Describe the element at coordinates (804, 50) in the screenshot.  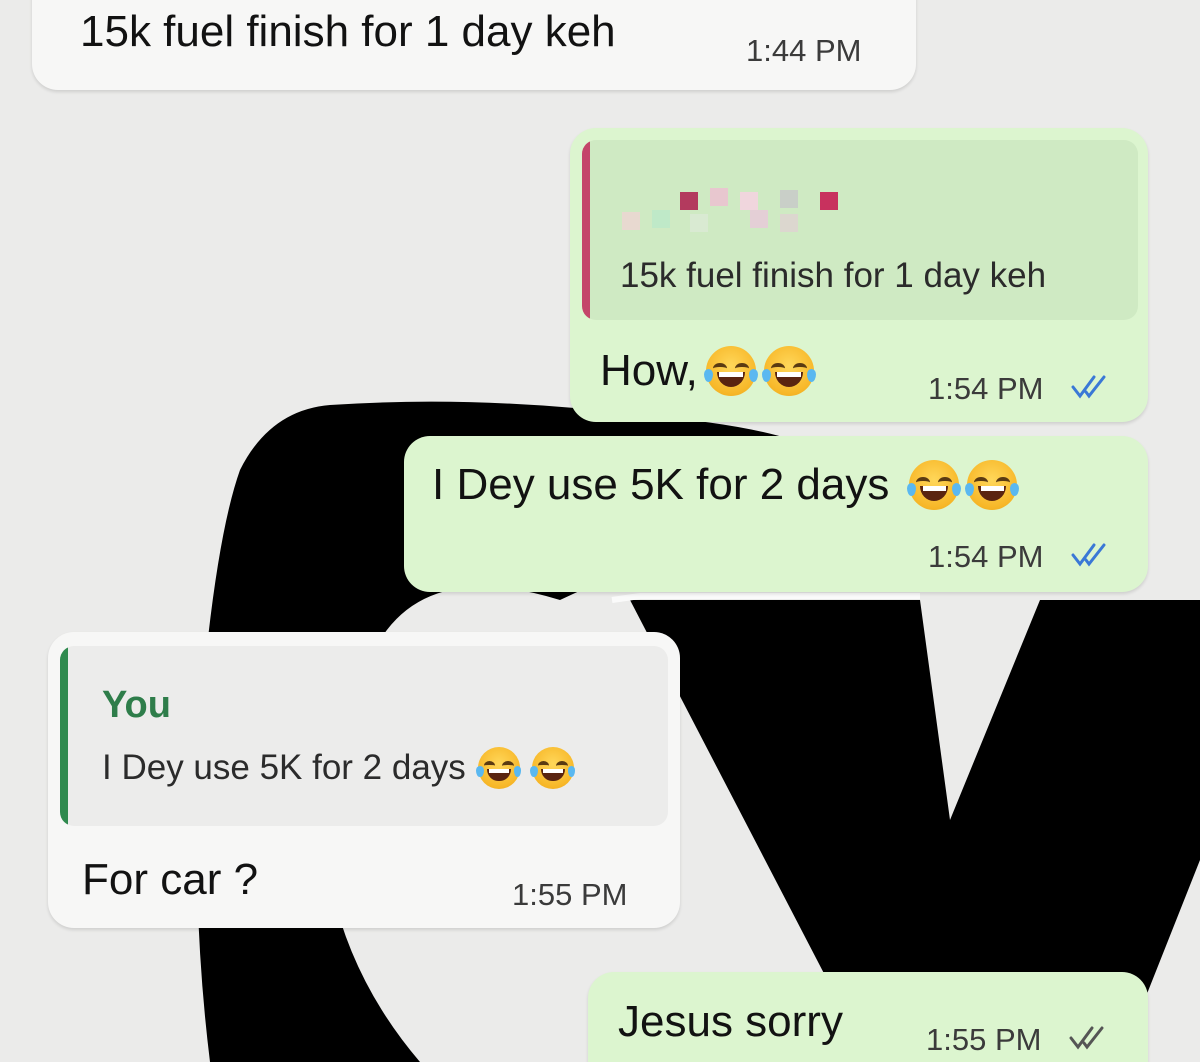
I see `message-timestamp: 1:44 PM` at that location.